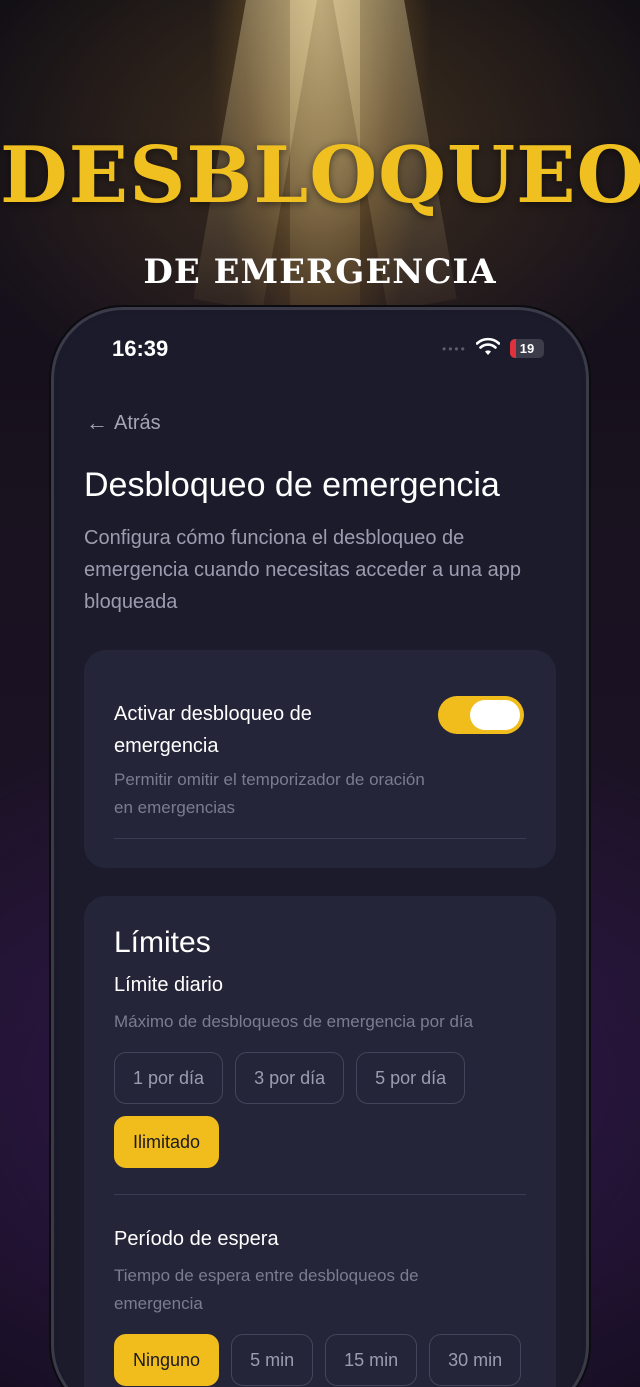 The height and width of the screenshot is (1387, 640). Describe the element at coordinates (488, 346) in the screenshot. I see `wifi-icon` at that location.